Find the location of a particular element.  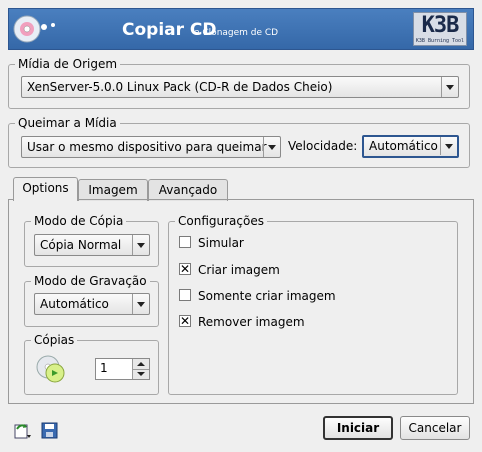

tab-avancado-label: Avançado is located at coordinates (188, 190).